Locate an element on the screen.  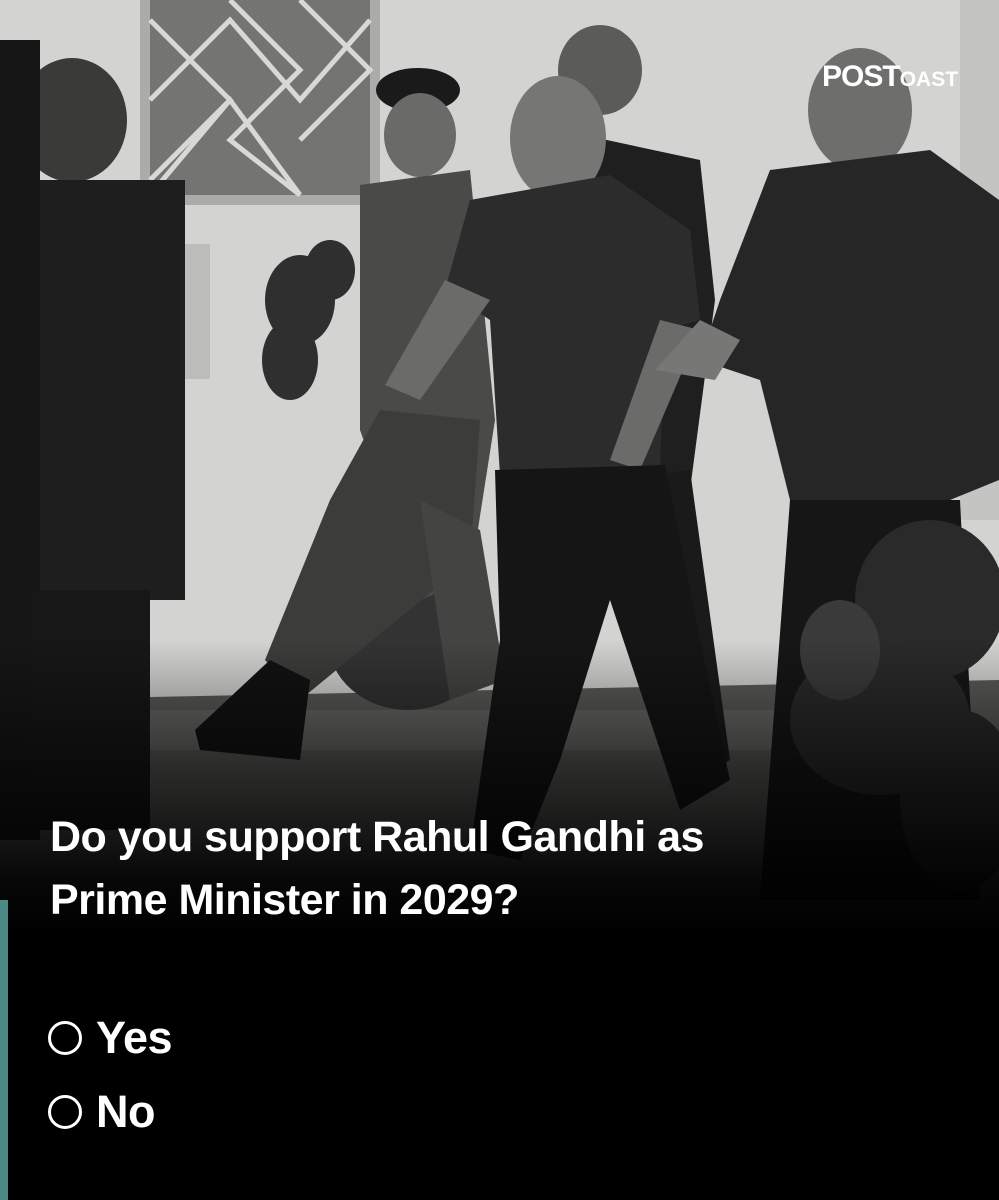
poll-options: Yes No is located at coordinates (110, 1082).